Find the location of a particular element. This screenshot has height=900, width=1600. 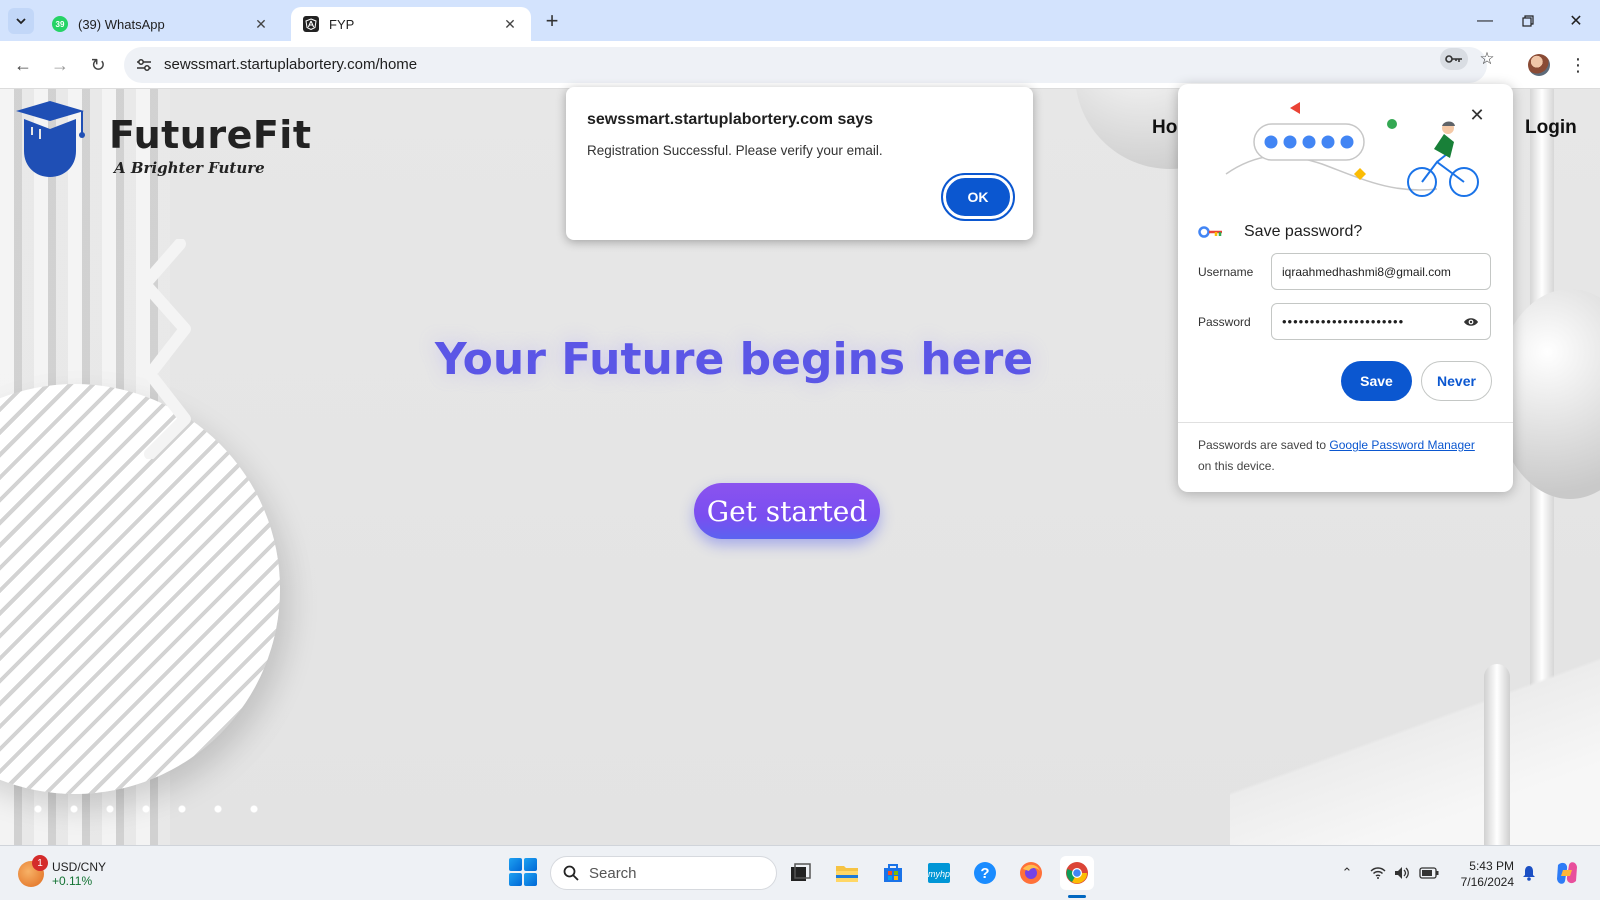

task-view-icon is located at coordinates (801, 873).